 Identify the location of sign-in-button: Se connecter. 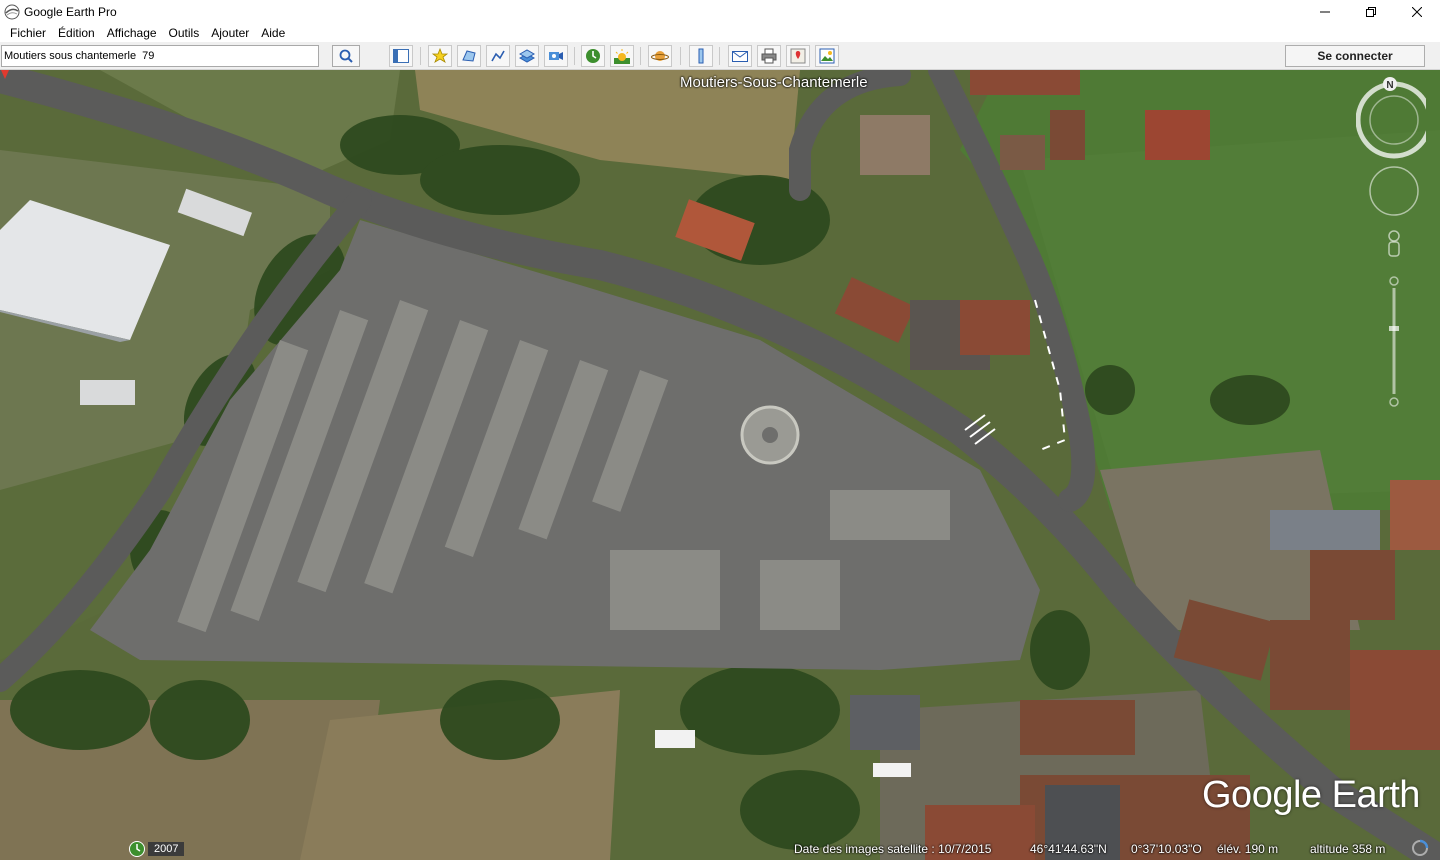
(1355, 56).